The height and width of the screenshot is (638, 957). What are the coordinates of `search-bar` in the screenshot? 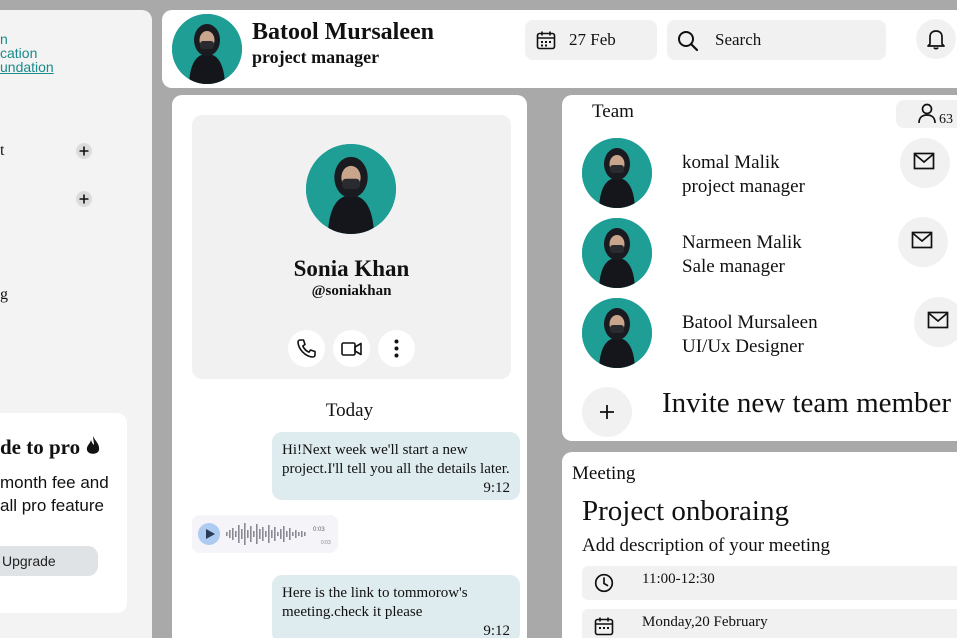 It's located at (776, 40).